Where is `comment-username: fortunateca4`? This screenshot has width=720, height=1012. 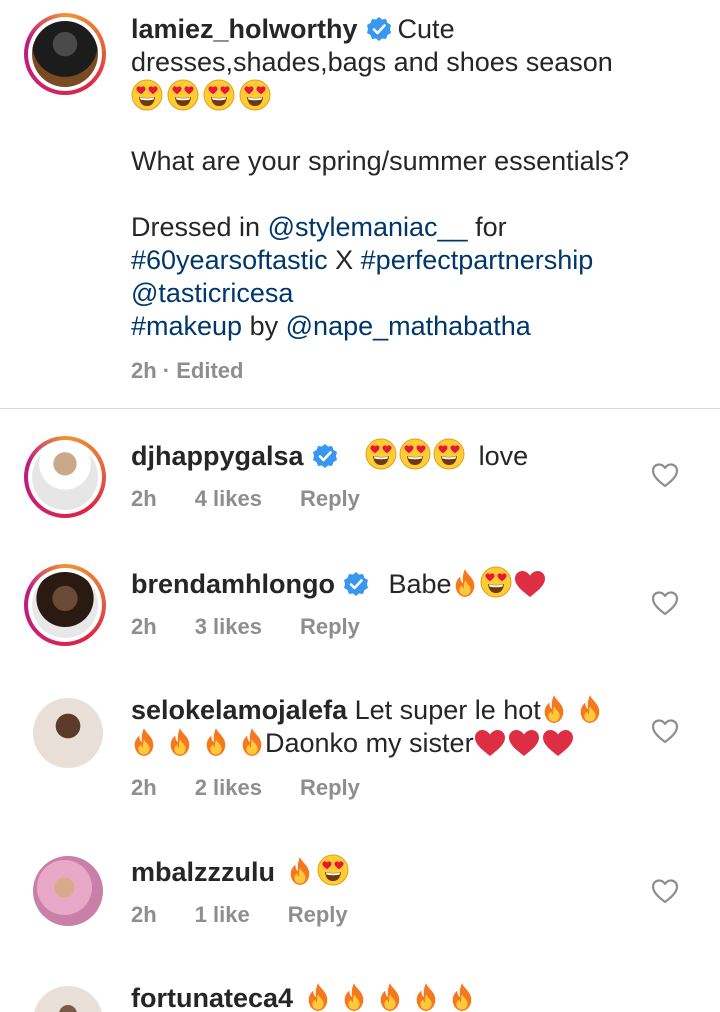
comment-username: fortunateca4 is located at coordinates (212, 997).